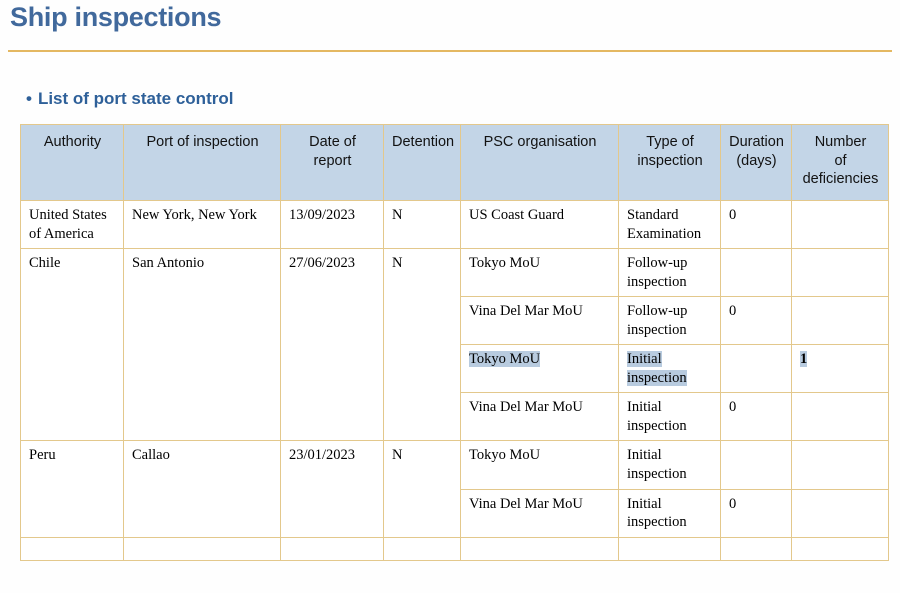 The image size is (900, 593). Describe the element at coordinates (332, 224) in the screenshot. I see `cell-date: 13/09/2023` at that location.